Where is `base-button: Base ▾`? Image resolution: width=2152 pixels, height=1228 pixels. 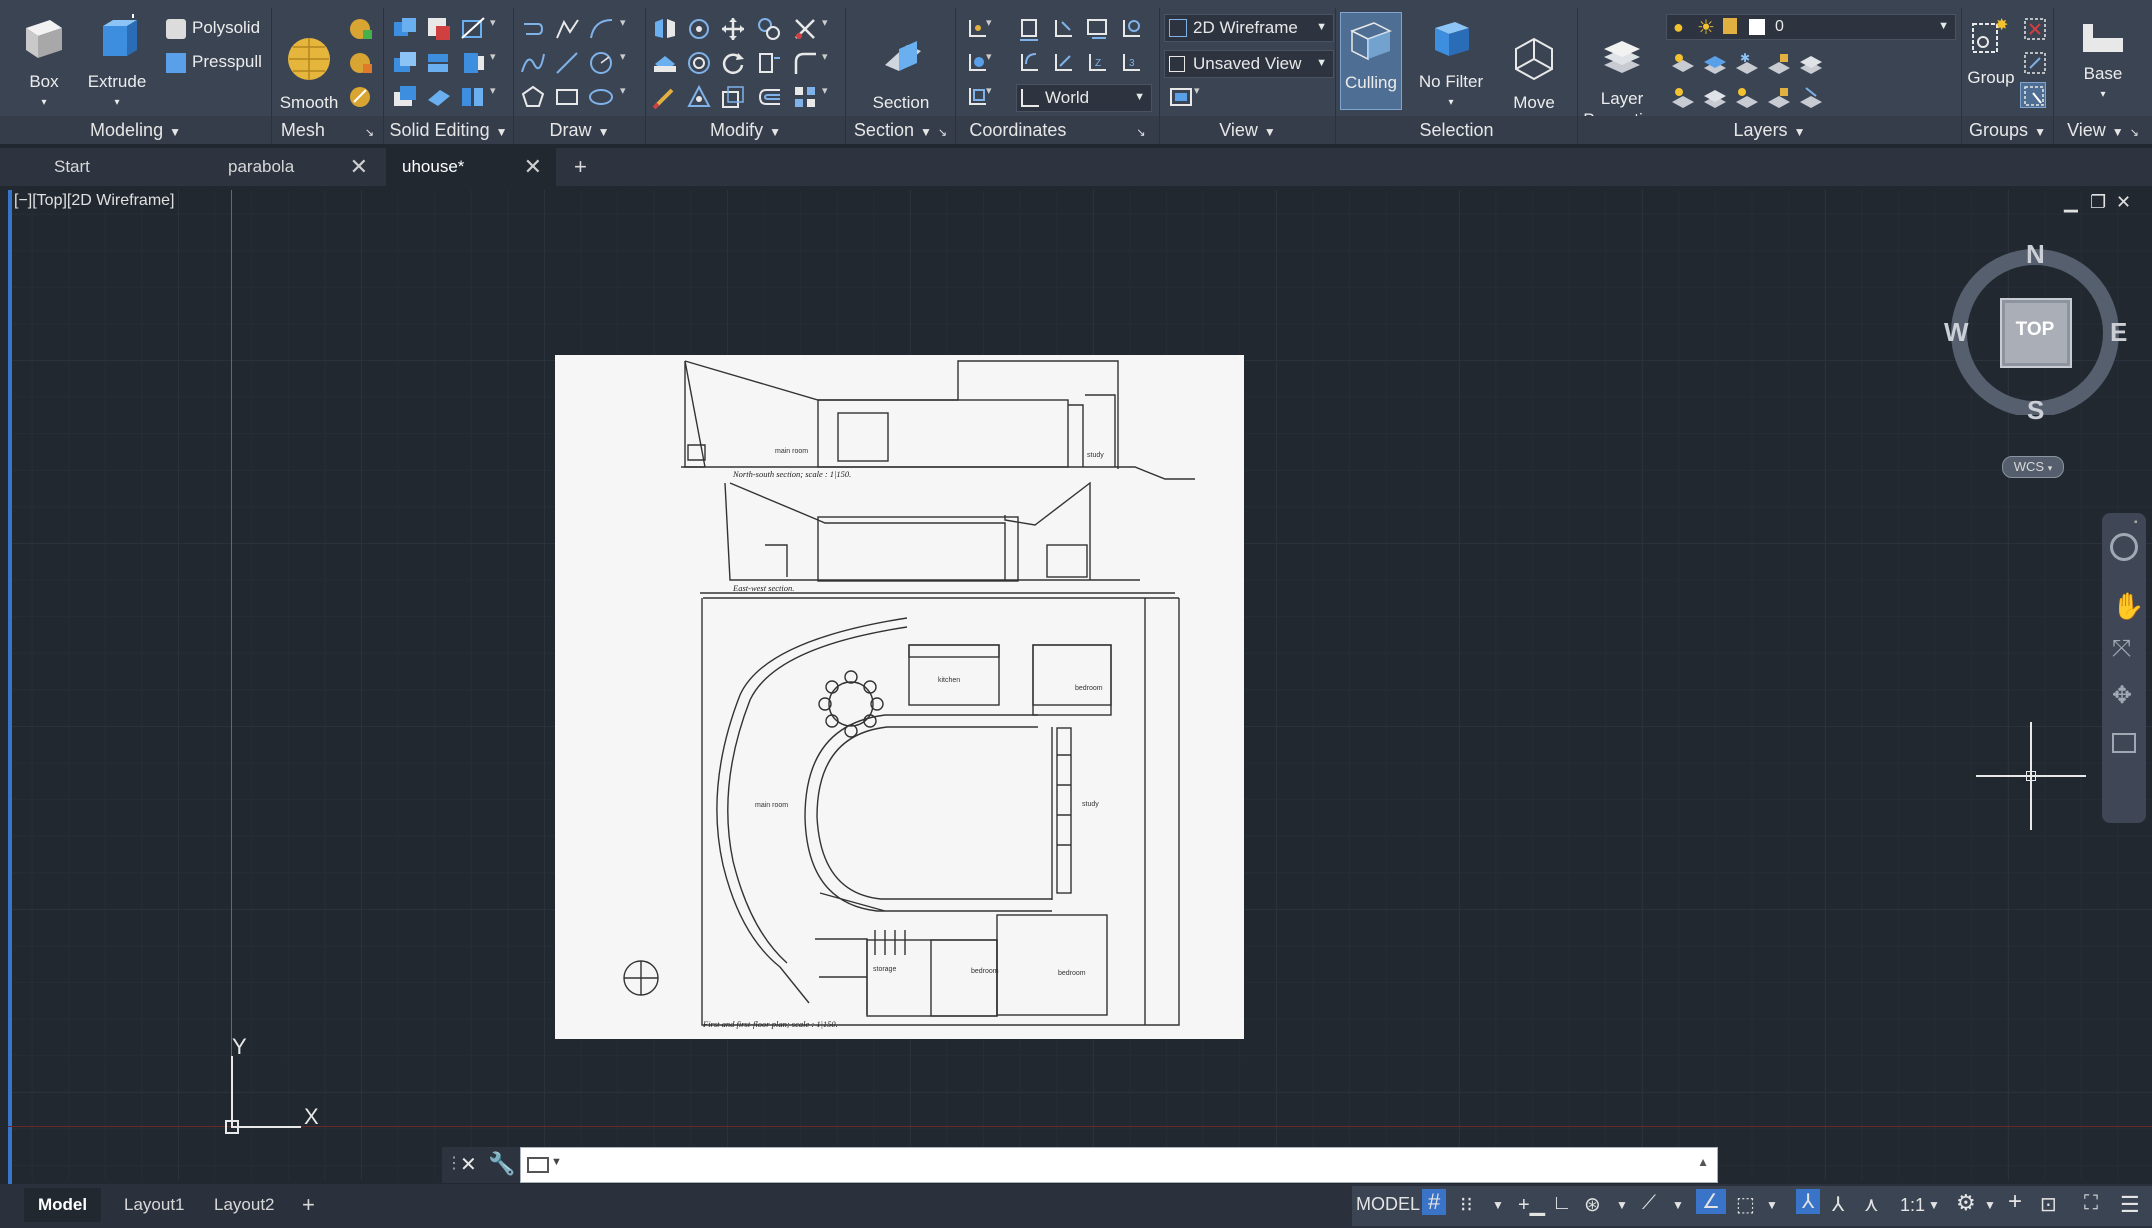
base-button: Base ▾ is located at coordinates (2103, 59).